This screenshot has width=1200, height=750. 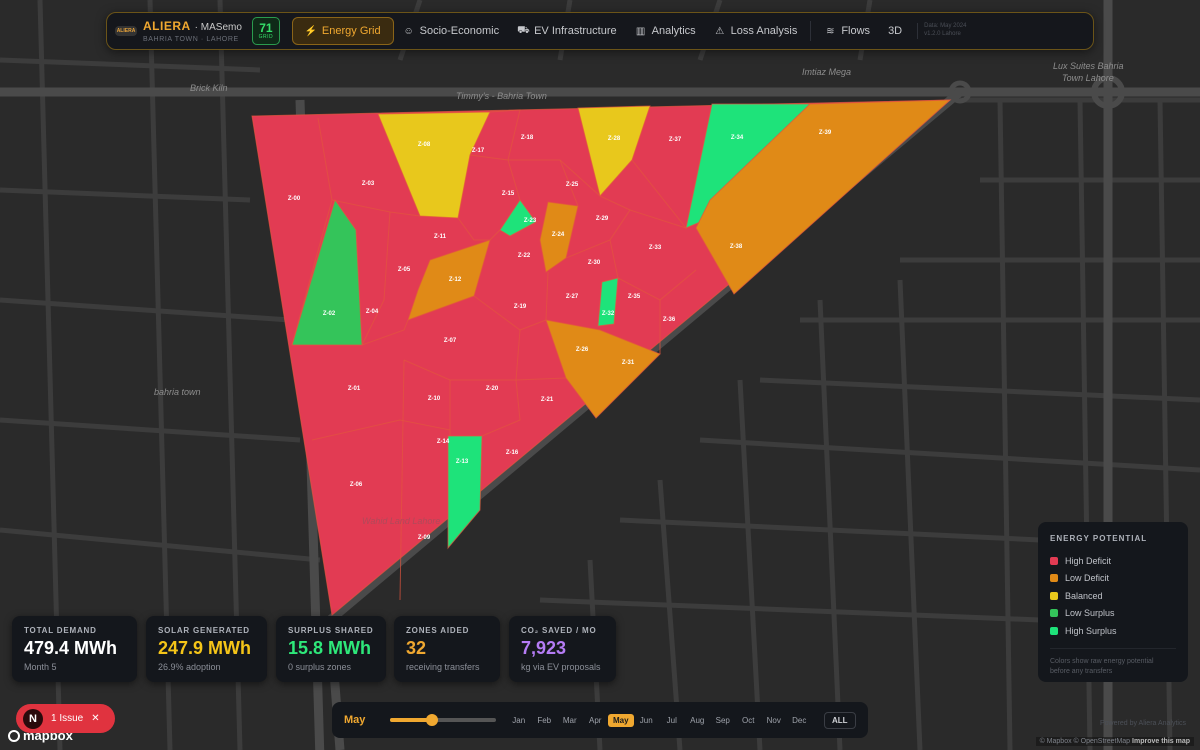 I want to click on attribution-osm-link: © OpenStreetMap, so click(x=1102, y=741).